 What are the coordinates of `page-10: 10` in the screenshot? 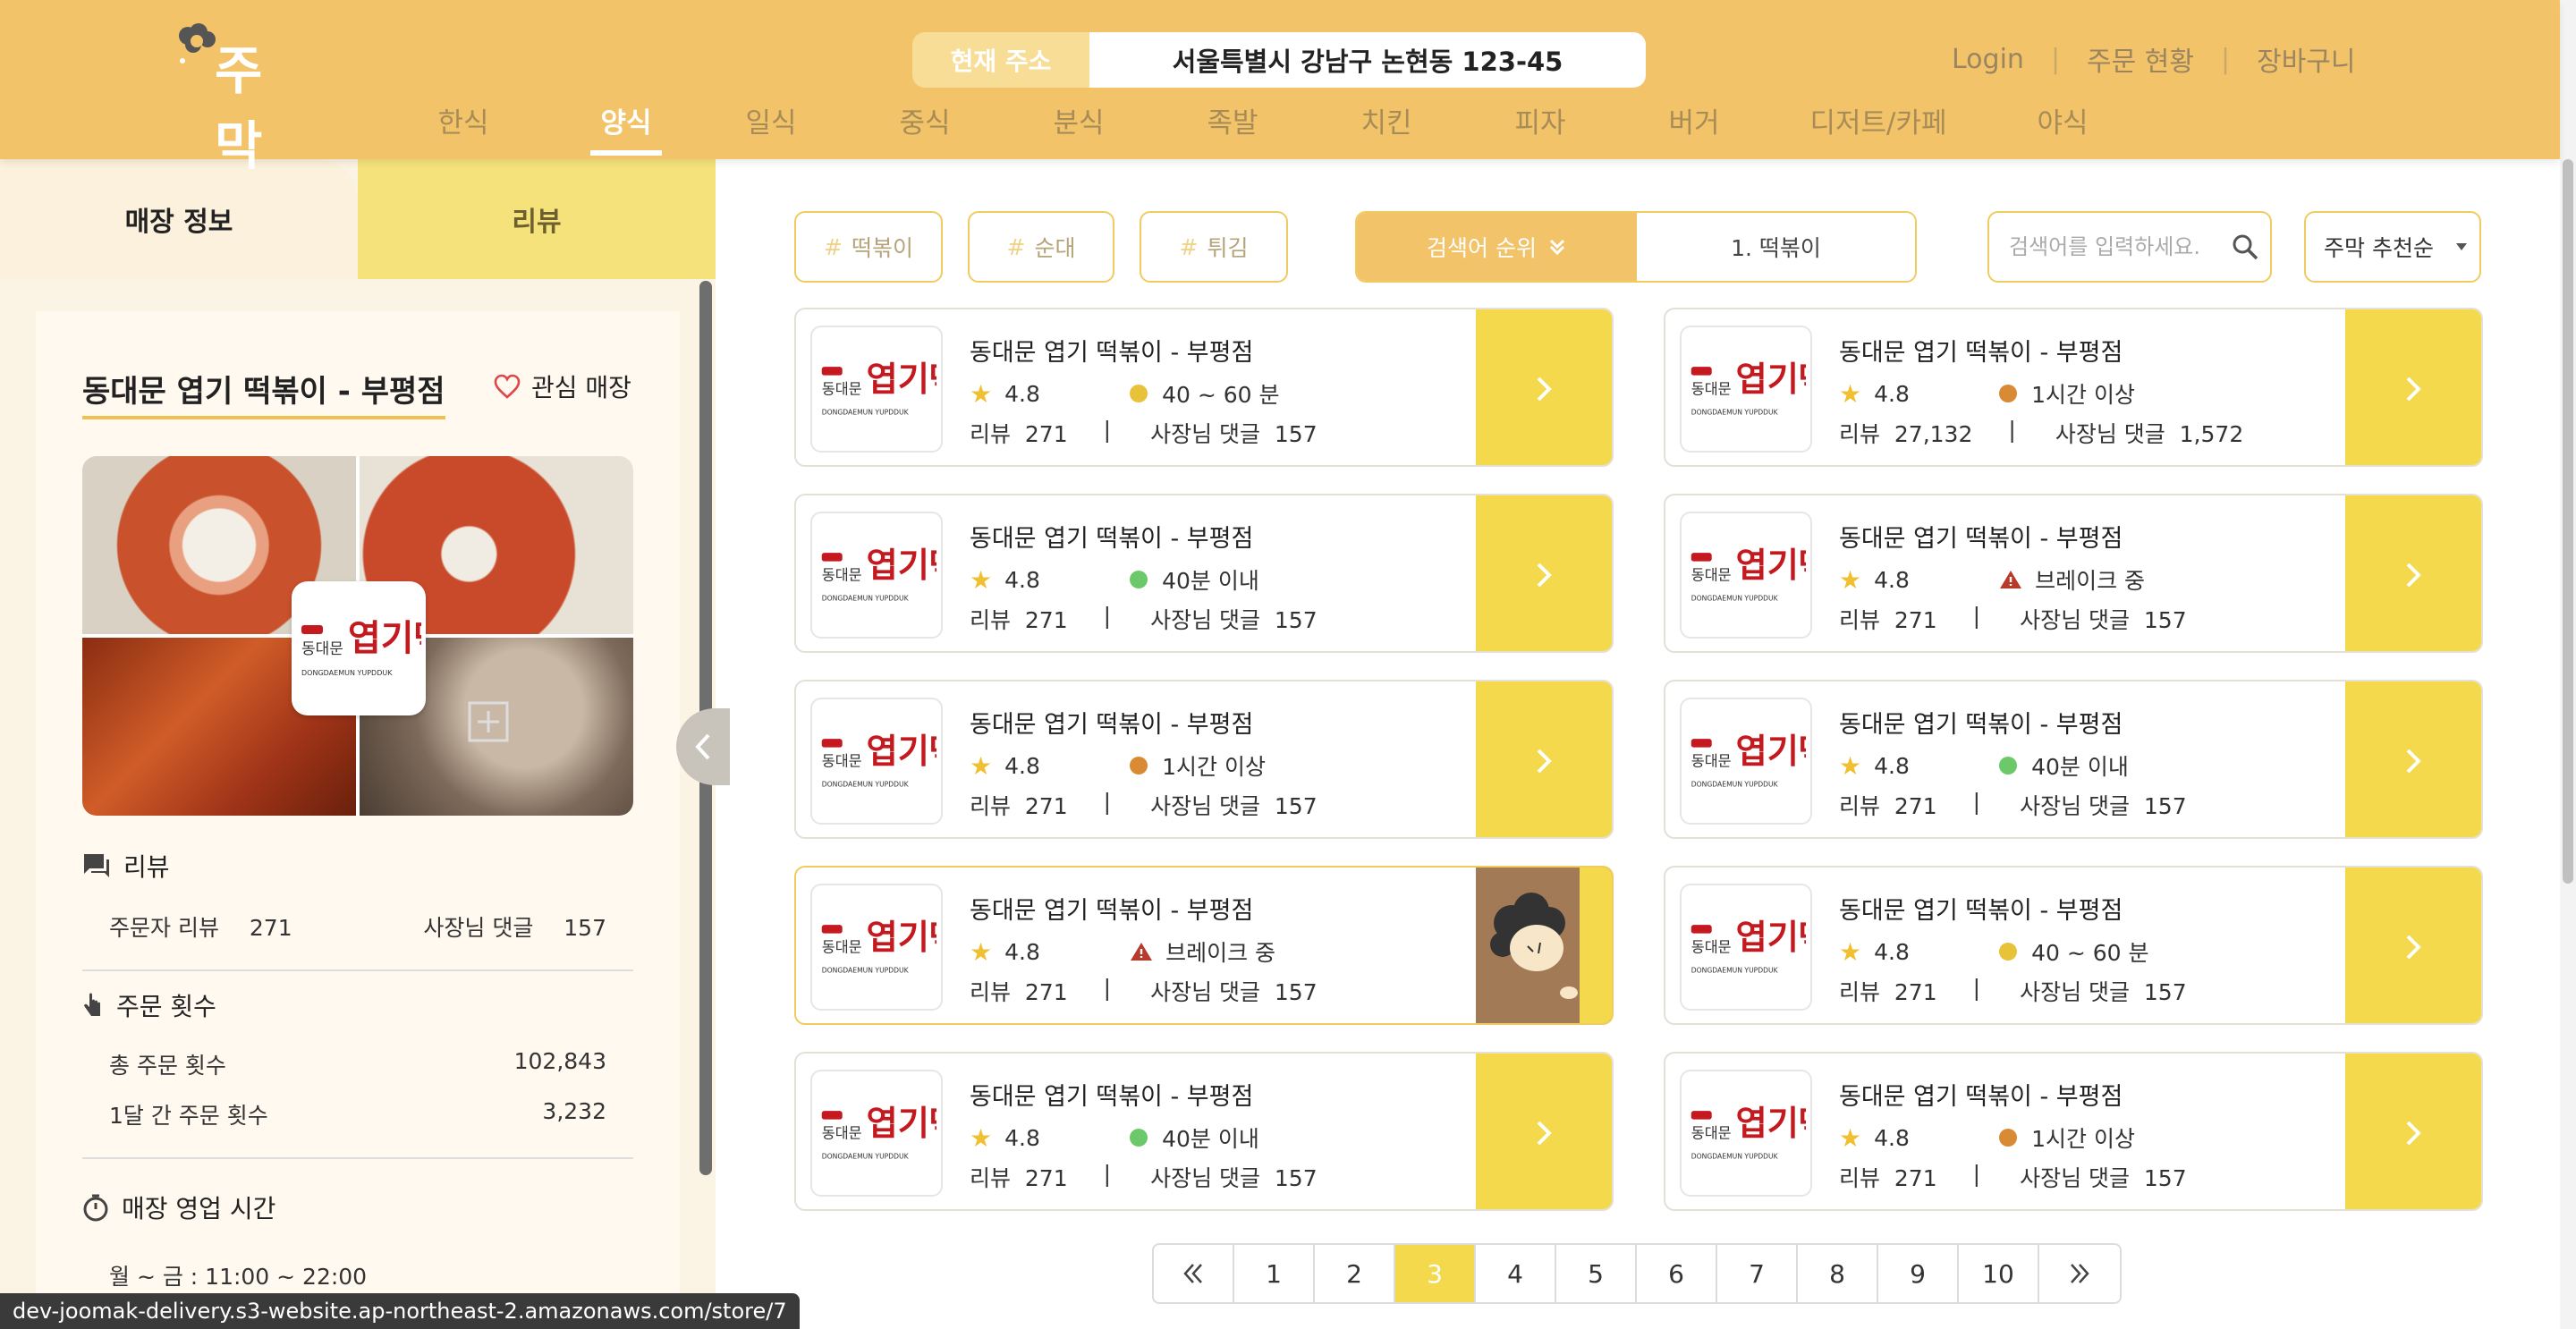 It's located at (1999, 1273).